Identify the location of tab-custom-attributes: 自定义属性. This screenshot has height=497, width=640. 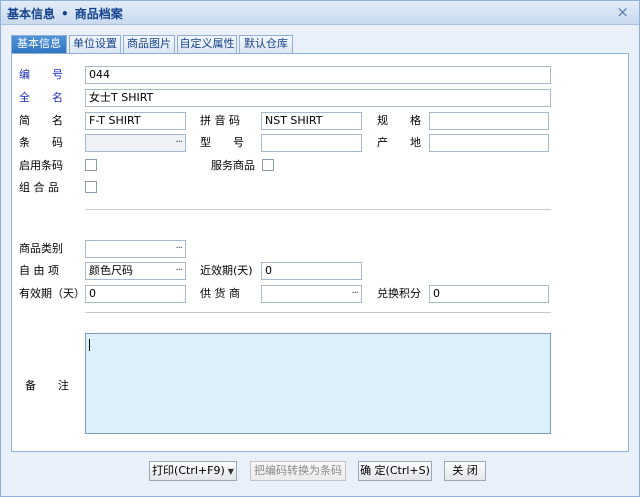
(207, 44).